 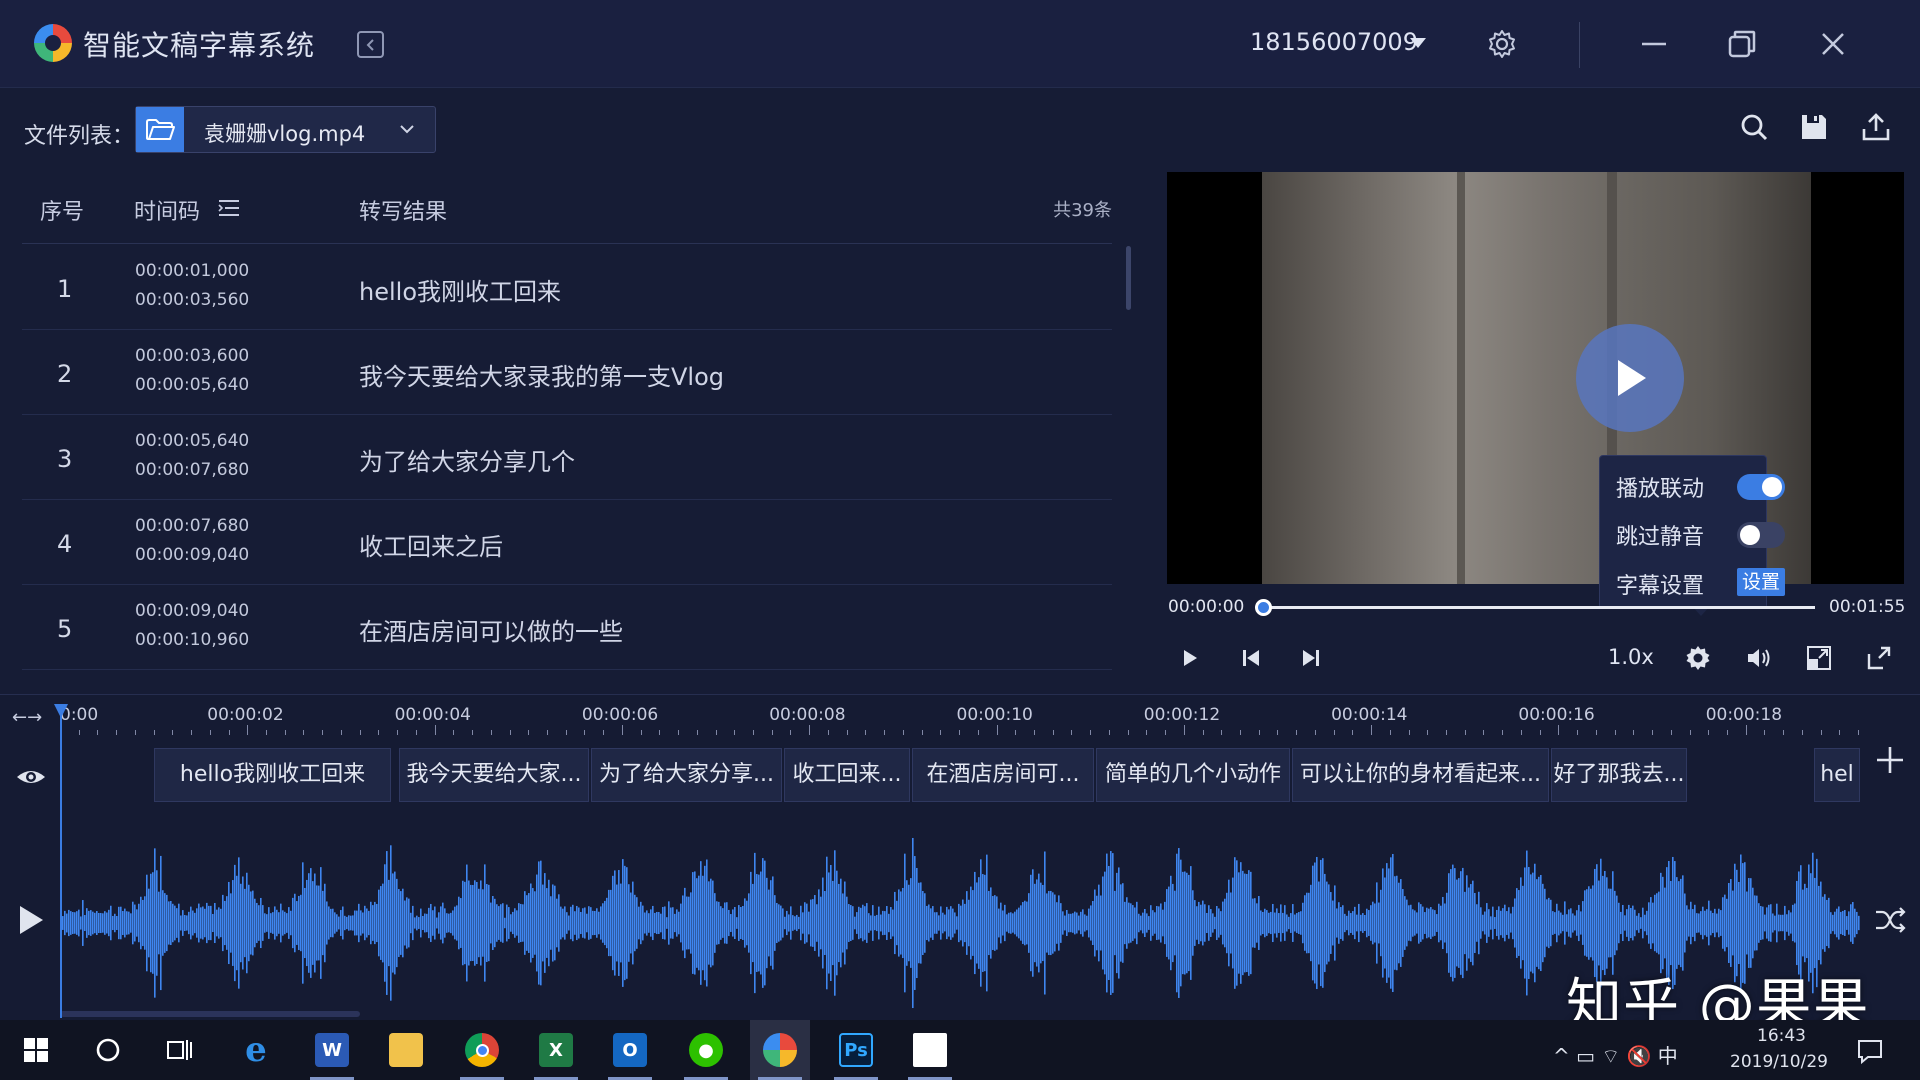 What do you see at coordinates (541, 374) in the screenshot?
I see `row-text: 我今天要给大家录我的第一支Vlog` at bounding box center [541, 374].